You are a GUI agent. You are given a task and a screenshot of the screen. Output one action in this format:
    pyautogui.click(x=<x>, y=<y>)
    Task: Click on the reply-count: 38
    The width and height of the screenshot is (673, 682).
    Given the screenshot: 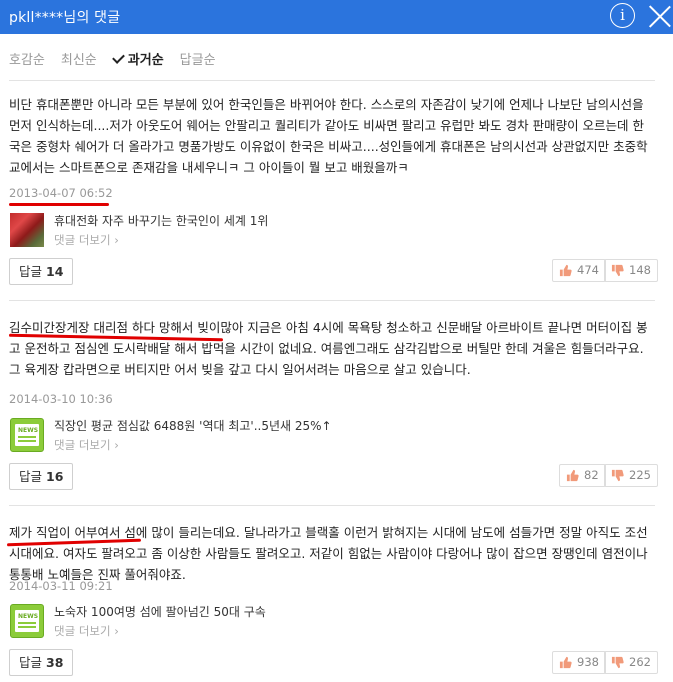 What is the action you would take?
    pyautogui.click(x=55, y=662)
    